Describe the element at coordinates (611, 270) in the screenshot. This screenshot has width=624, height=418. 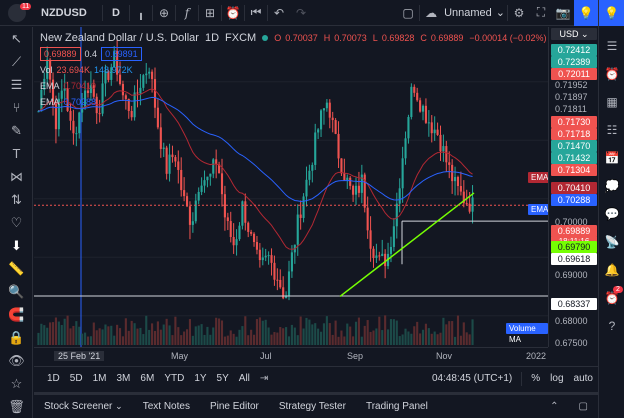
I see `notifications-bell-icon: 🔔` at that location.